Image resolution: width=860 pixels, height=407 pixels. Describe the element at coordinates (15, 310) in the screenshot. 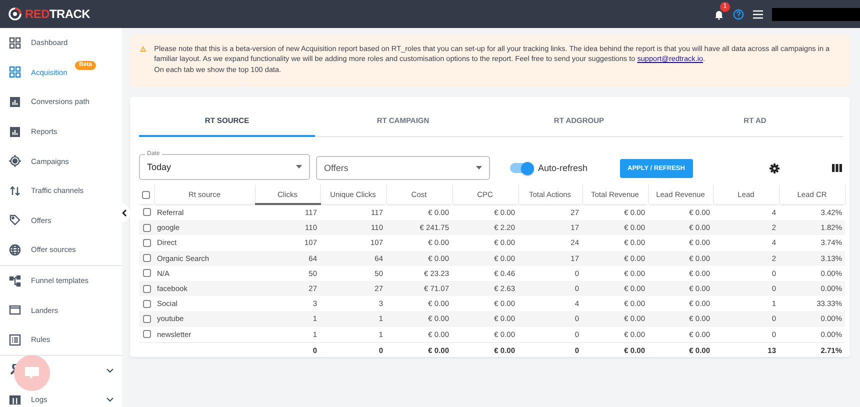

I see `window-icon` at that location.